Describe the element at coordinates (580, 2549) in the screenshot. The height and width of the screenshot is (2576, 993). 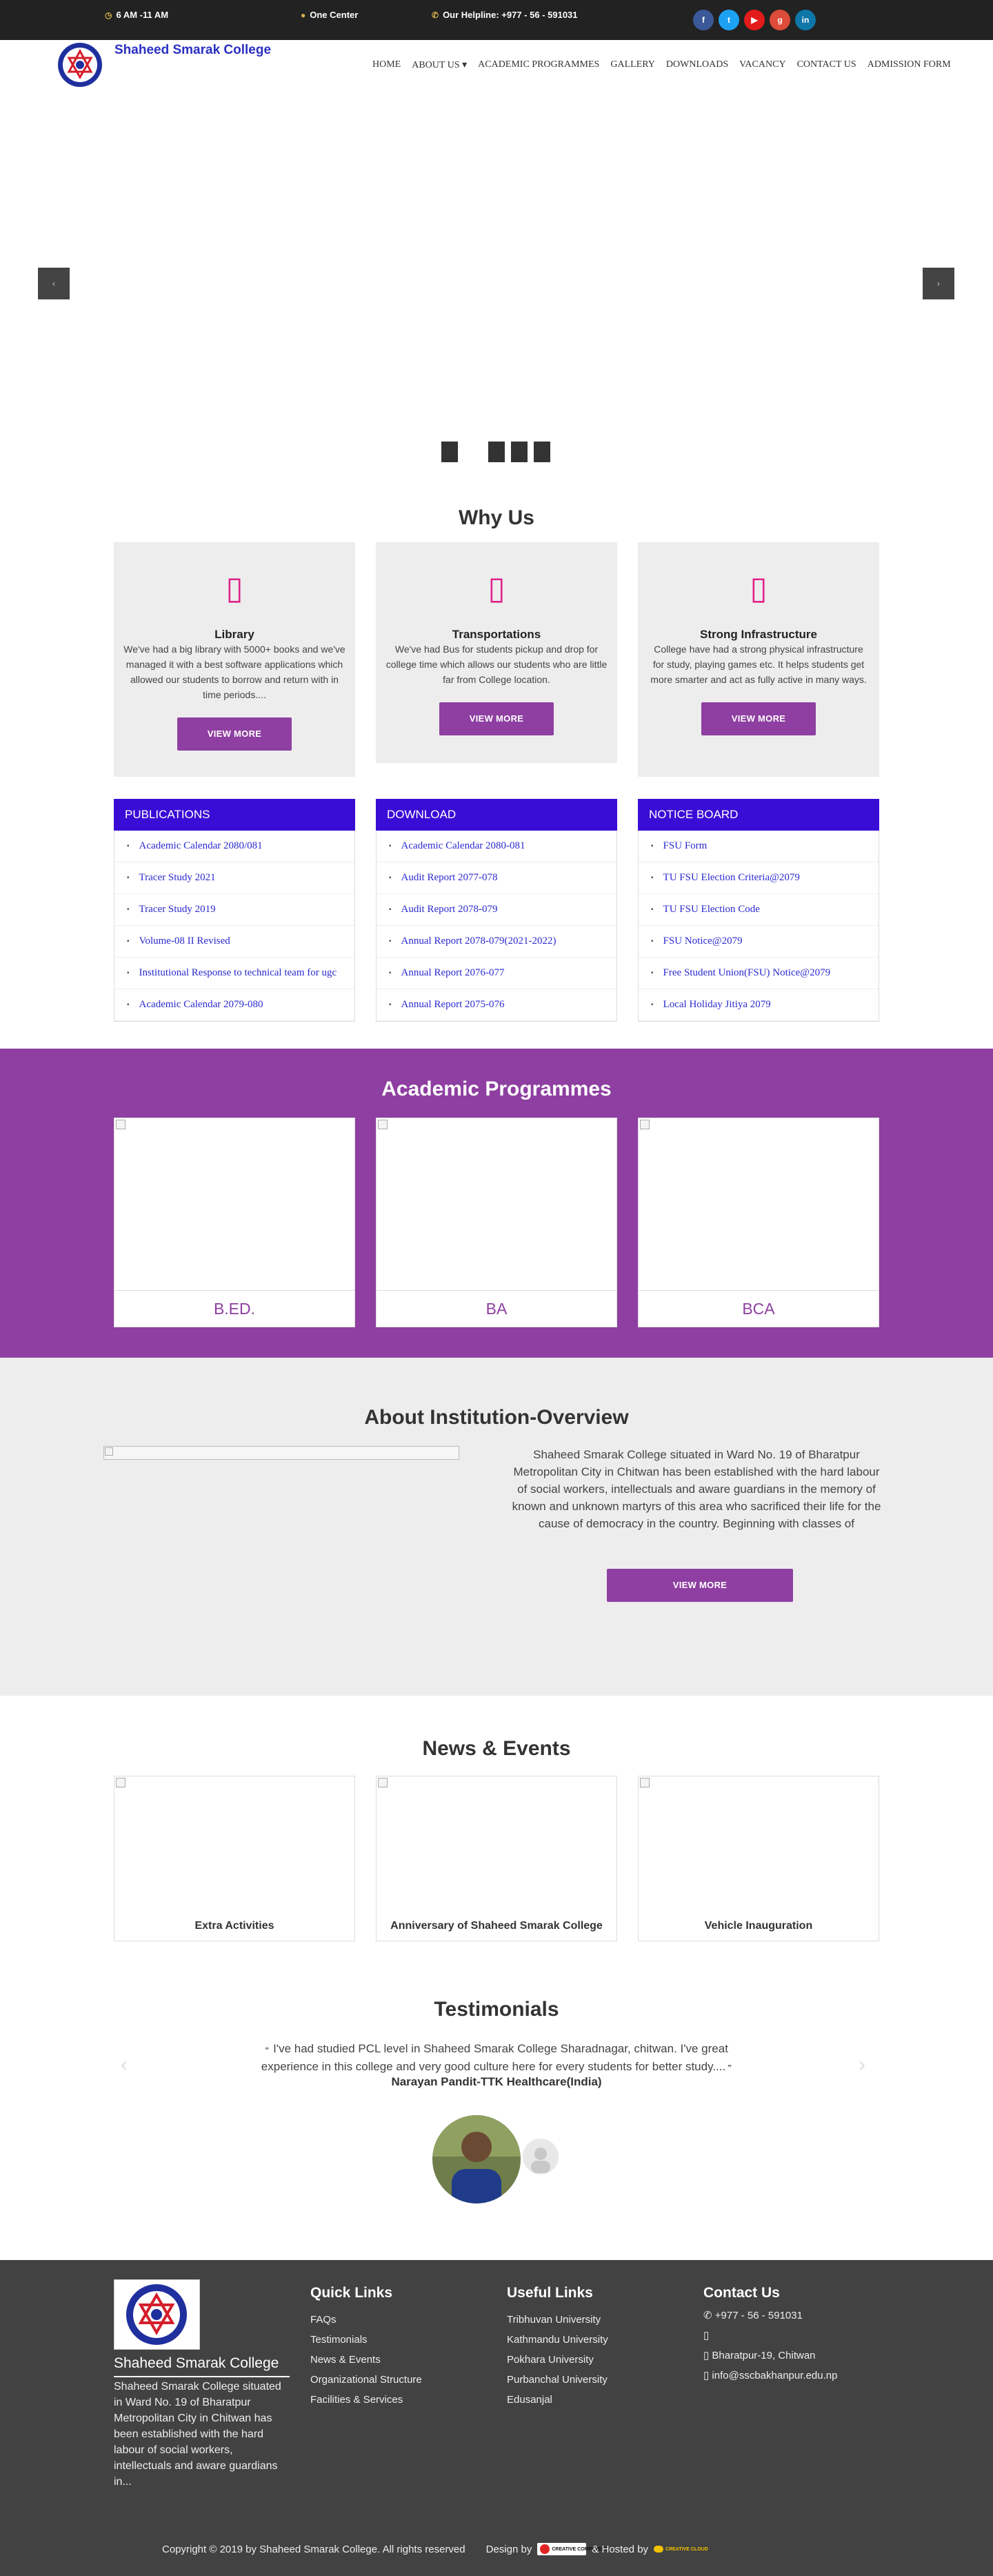
I see `design-logo-text: CREATIVE COMPUTERS` at that location.